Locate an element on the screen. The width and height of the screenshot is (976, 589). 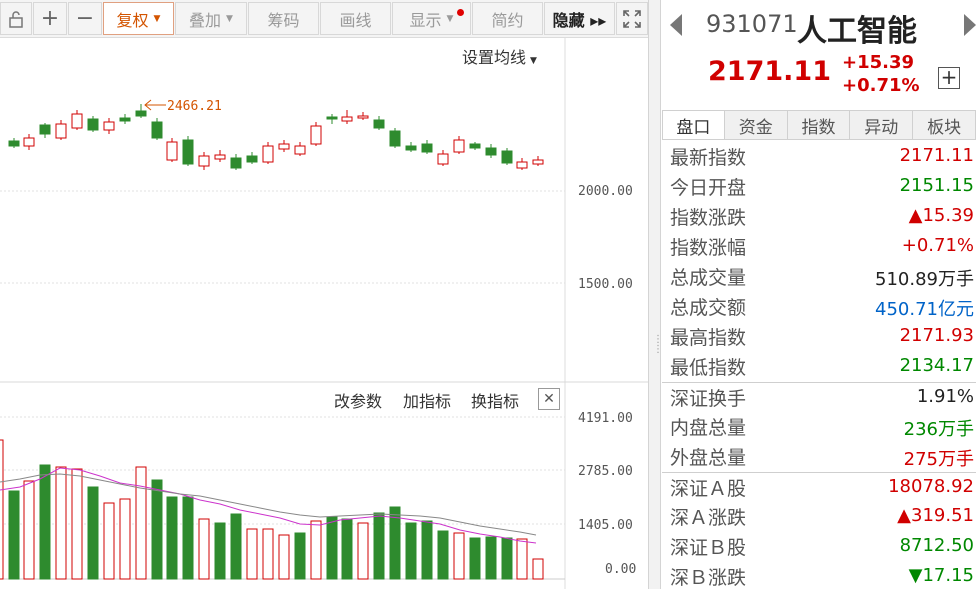
stats-label: 内盘总量 is located at coordinates (708, 428).